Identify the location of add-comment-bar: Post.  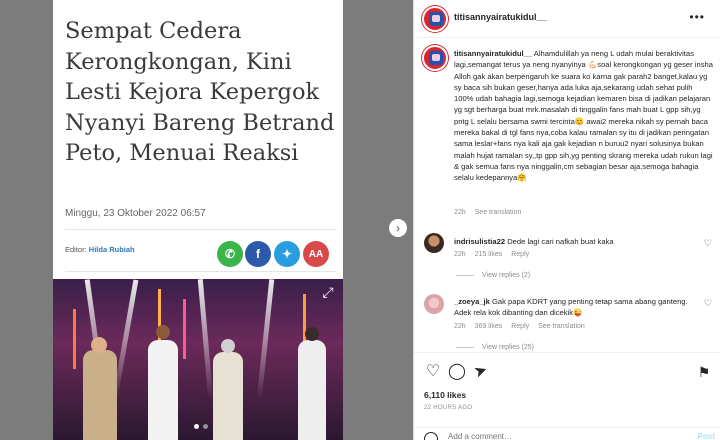
(567, 433).